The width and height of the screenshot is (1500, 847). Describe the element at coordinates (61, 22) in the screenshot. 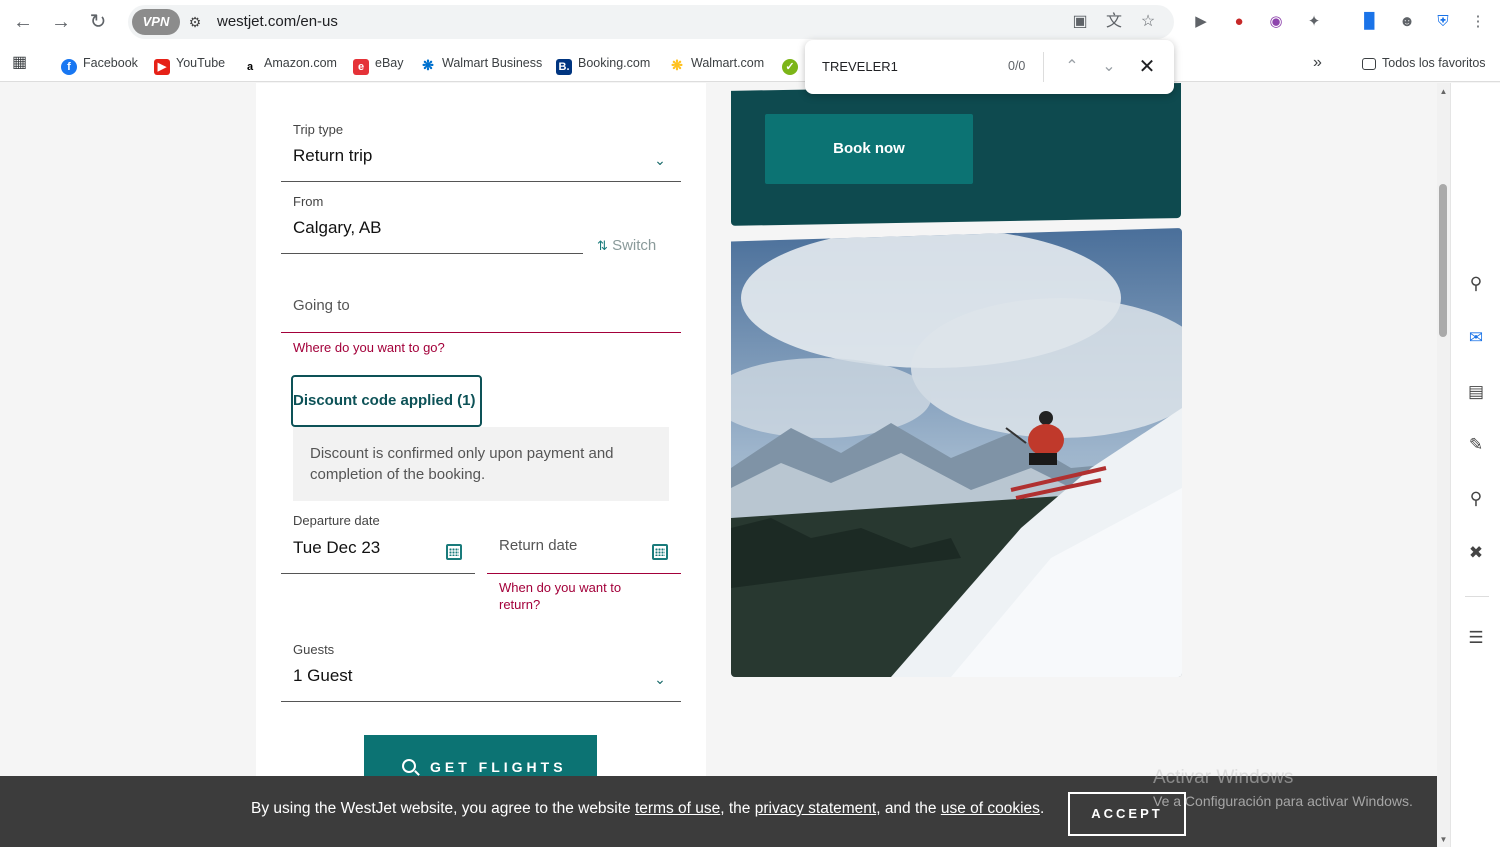

I see `forward-icon: →` at that location.